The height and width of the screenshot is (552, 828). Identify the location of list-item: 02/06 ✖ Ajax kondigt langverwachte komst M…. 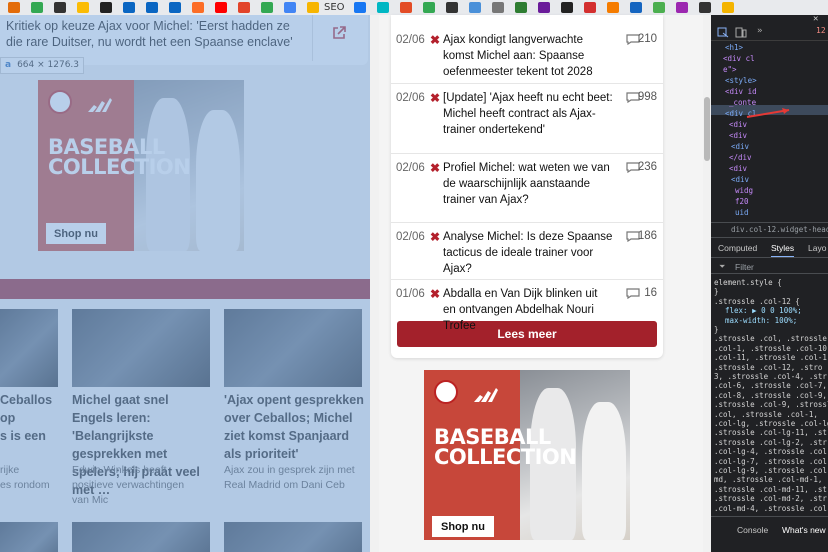
(527, 55).